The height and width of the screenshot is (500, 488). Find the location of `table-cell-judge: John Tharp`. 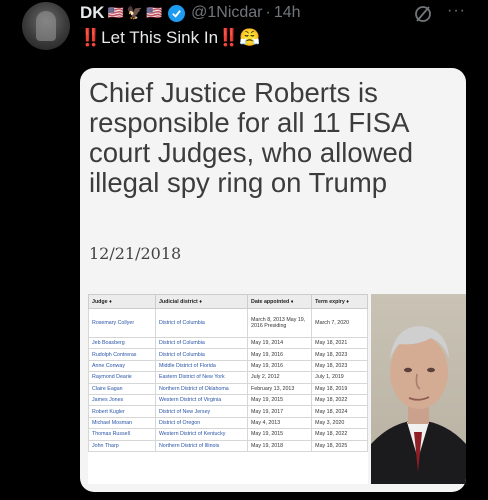

table-cell-judge: John Tharp is located at coordinates (122, 445).